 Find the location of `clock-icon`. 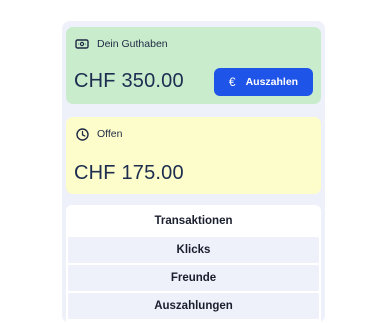

clock-icon is located at coordinates (82, 134).